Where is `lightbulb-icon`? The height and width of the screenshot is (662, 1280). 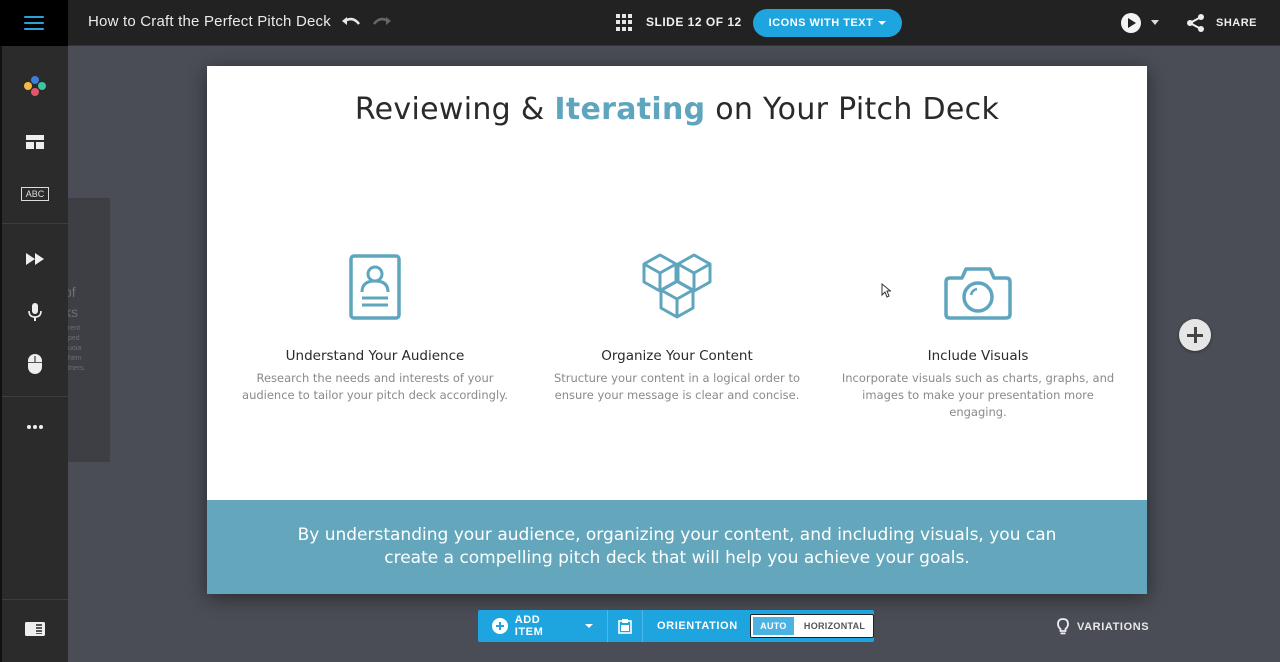 lightbulb-icon is located at coordinates (1063, 626).